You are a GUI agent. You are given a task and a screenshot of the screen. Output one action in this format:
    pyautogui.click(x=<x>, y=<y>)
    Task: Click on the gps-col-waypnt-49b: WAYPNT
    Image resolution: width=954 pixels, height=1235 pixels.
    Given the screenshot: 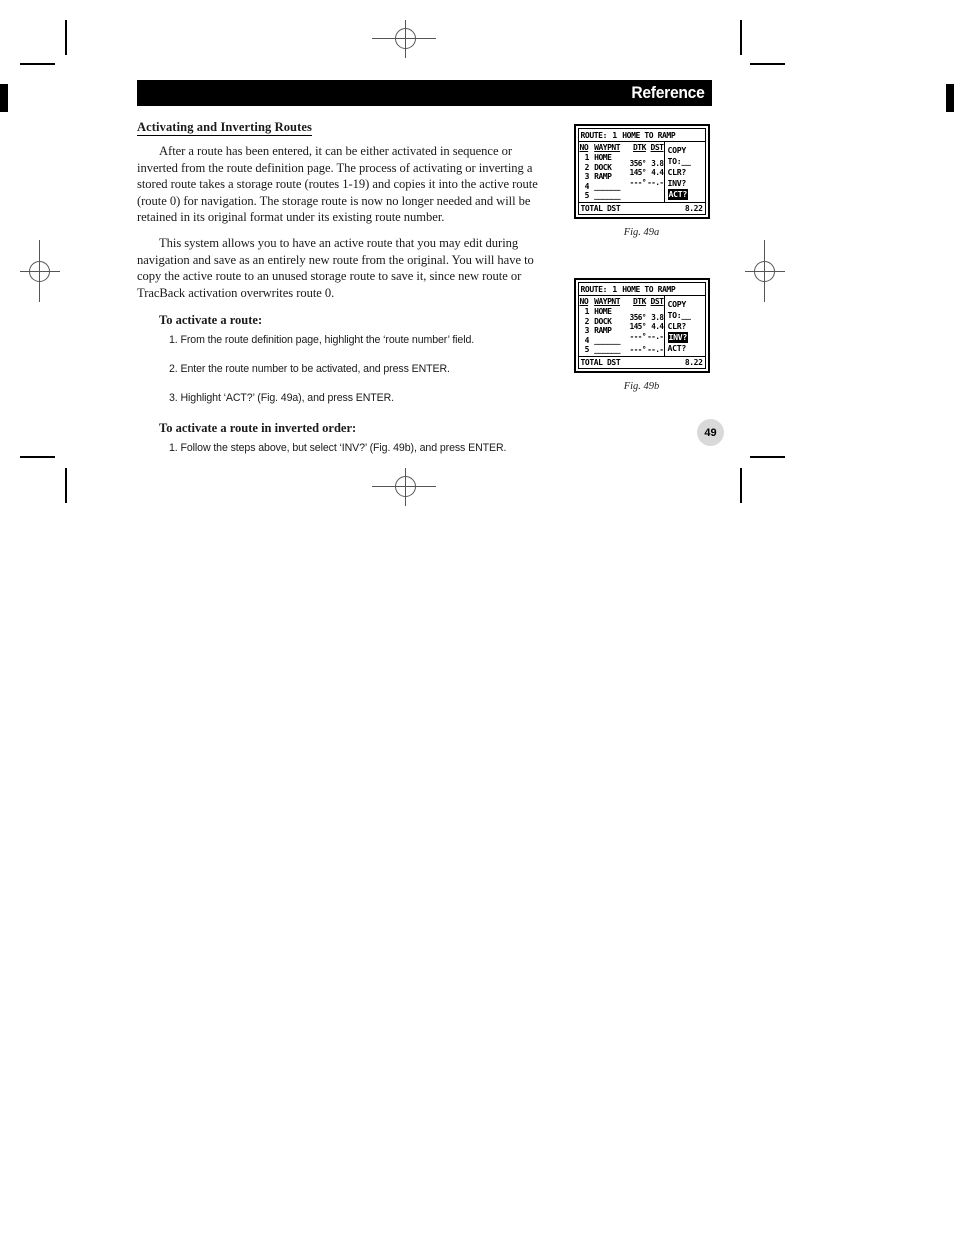 What is the action you would take?
    pyautogui.click(x=607, y=301)
    